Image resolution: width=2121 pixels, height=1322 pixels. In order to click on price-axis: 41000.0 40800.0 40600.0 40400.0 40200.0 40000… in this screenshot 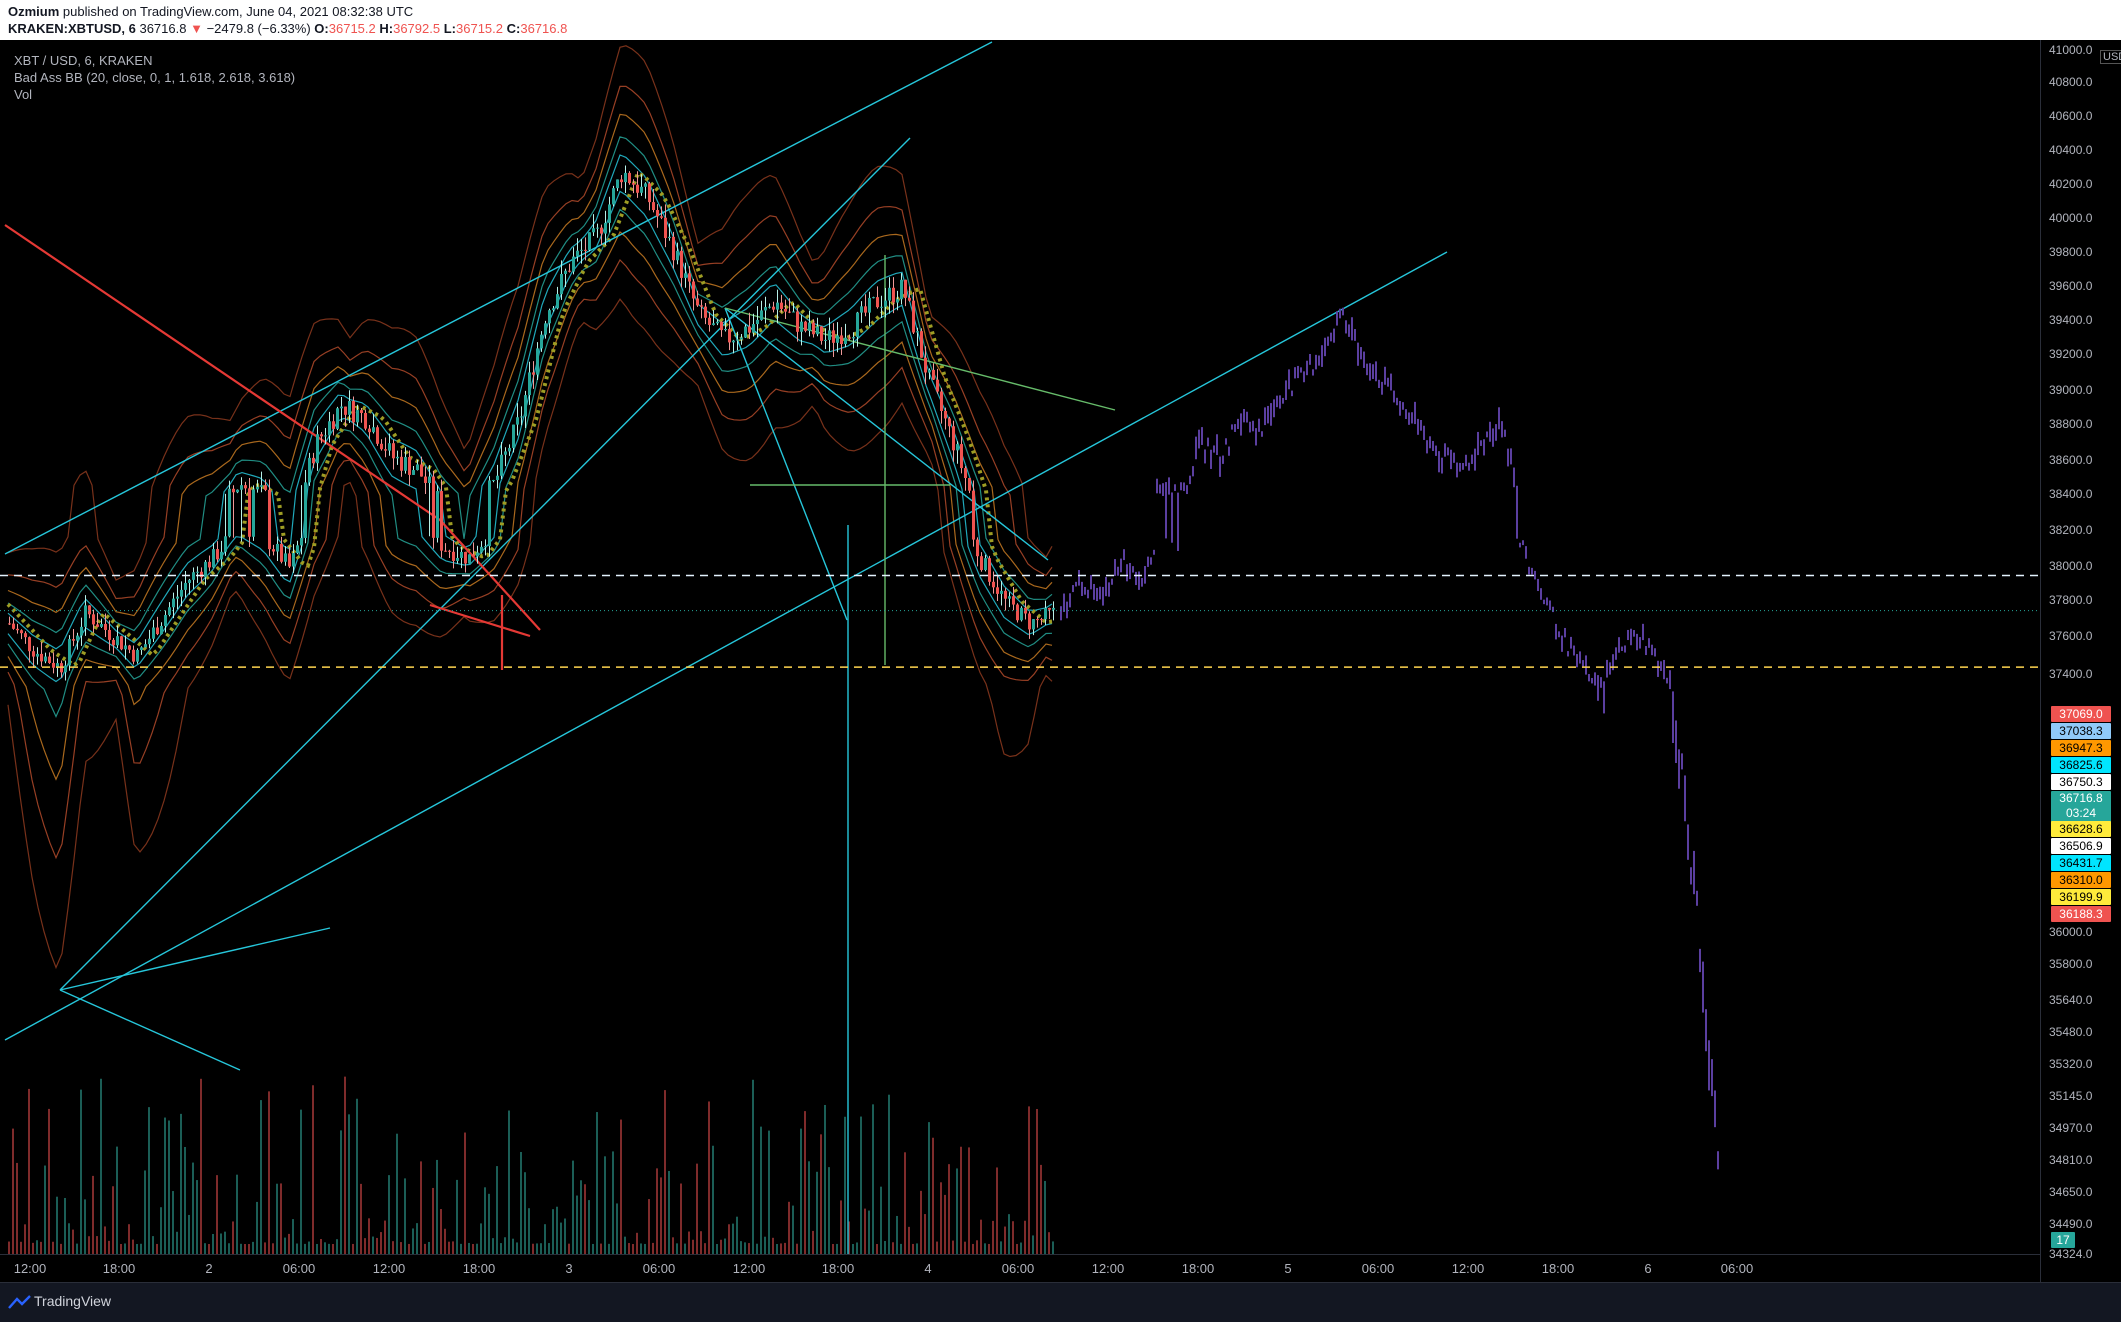, I will do `click(2080, 661)`.